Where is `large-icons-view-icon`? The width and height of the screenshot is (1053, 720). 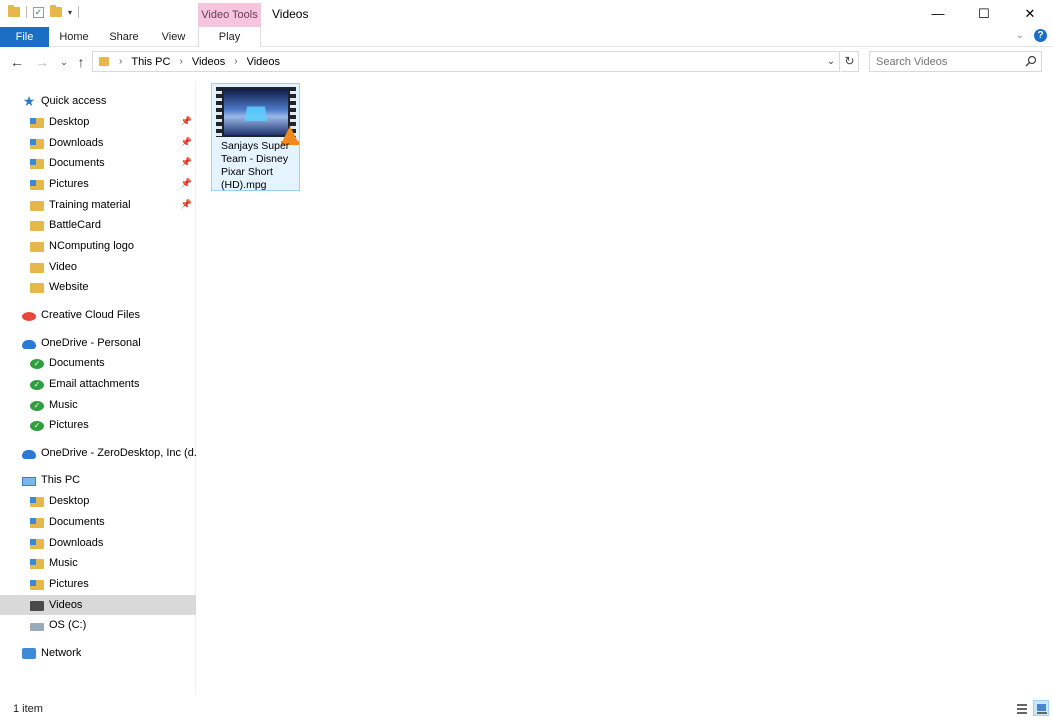 large-icons-view-icon is located at coordinates (1041, 708).